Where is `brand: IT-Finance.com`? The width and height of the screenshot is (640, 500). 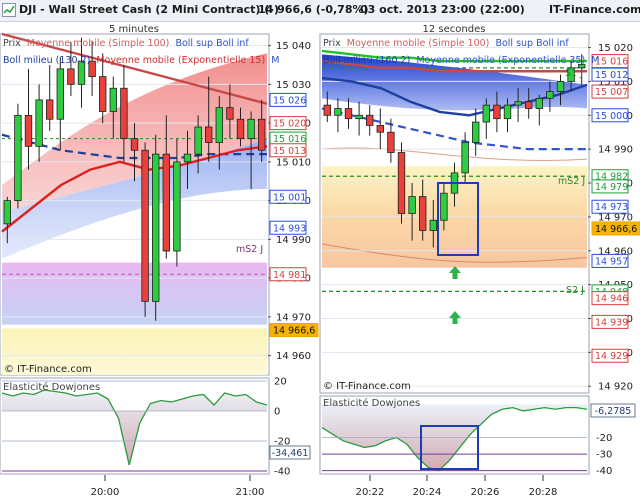 brand: IT-Finance.com is located at coordinates (594, 9).